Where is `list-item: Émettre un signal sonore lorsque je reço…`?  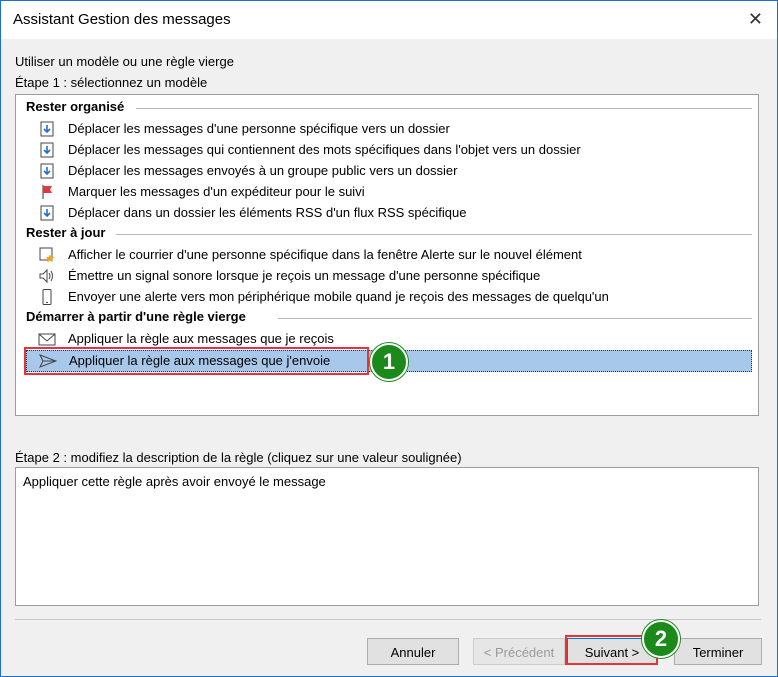
list-item: Émettre un signal sonore lorsque je reço… is located at coordinates (389, 276).